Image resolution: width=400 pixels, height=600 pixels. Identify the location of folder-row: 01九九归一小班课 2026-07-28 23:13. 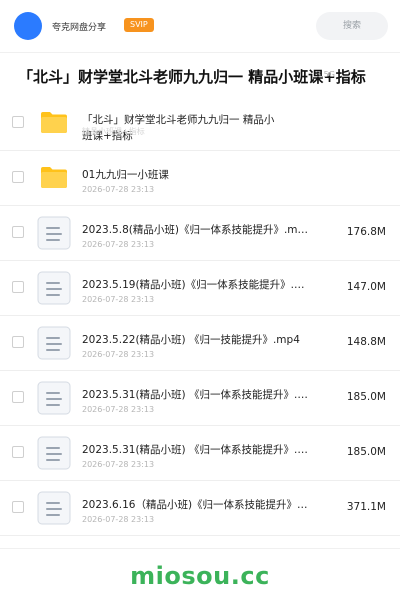
(200, 178).